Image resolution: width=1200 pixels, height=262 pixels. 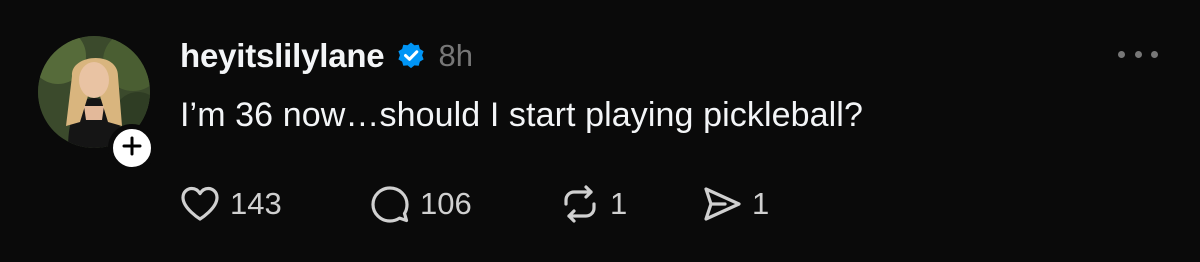 I want to click on more-options-button, so click(x=1138, y=54).